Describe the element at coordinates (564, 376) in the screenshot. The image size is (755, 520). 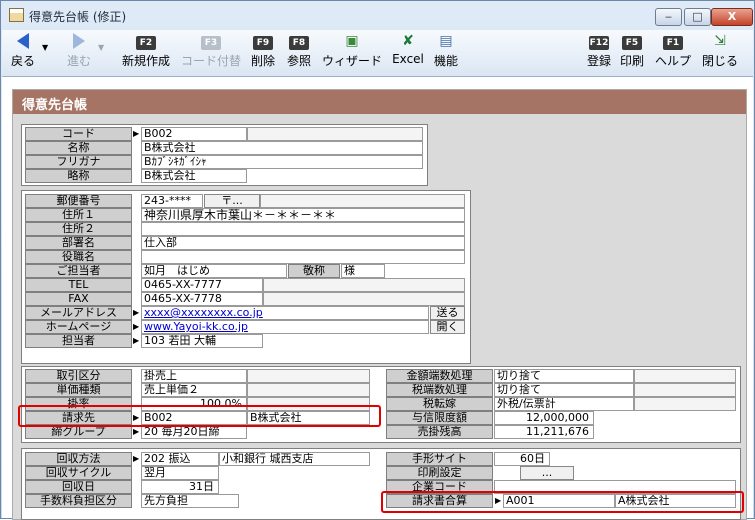
I see `amount-rounding-field: 切り捨て` at that location.